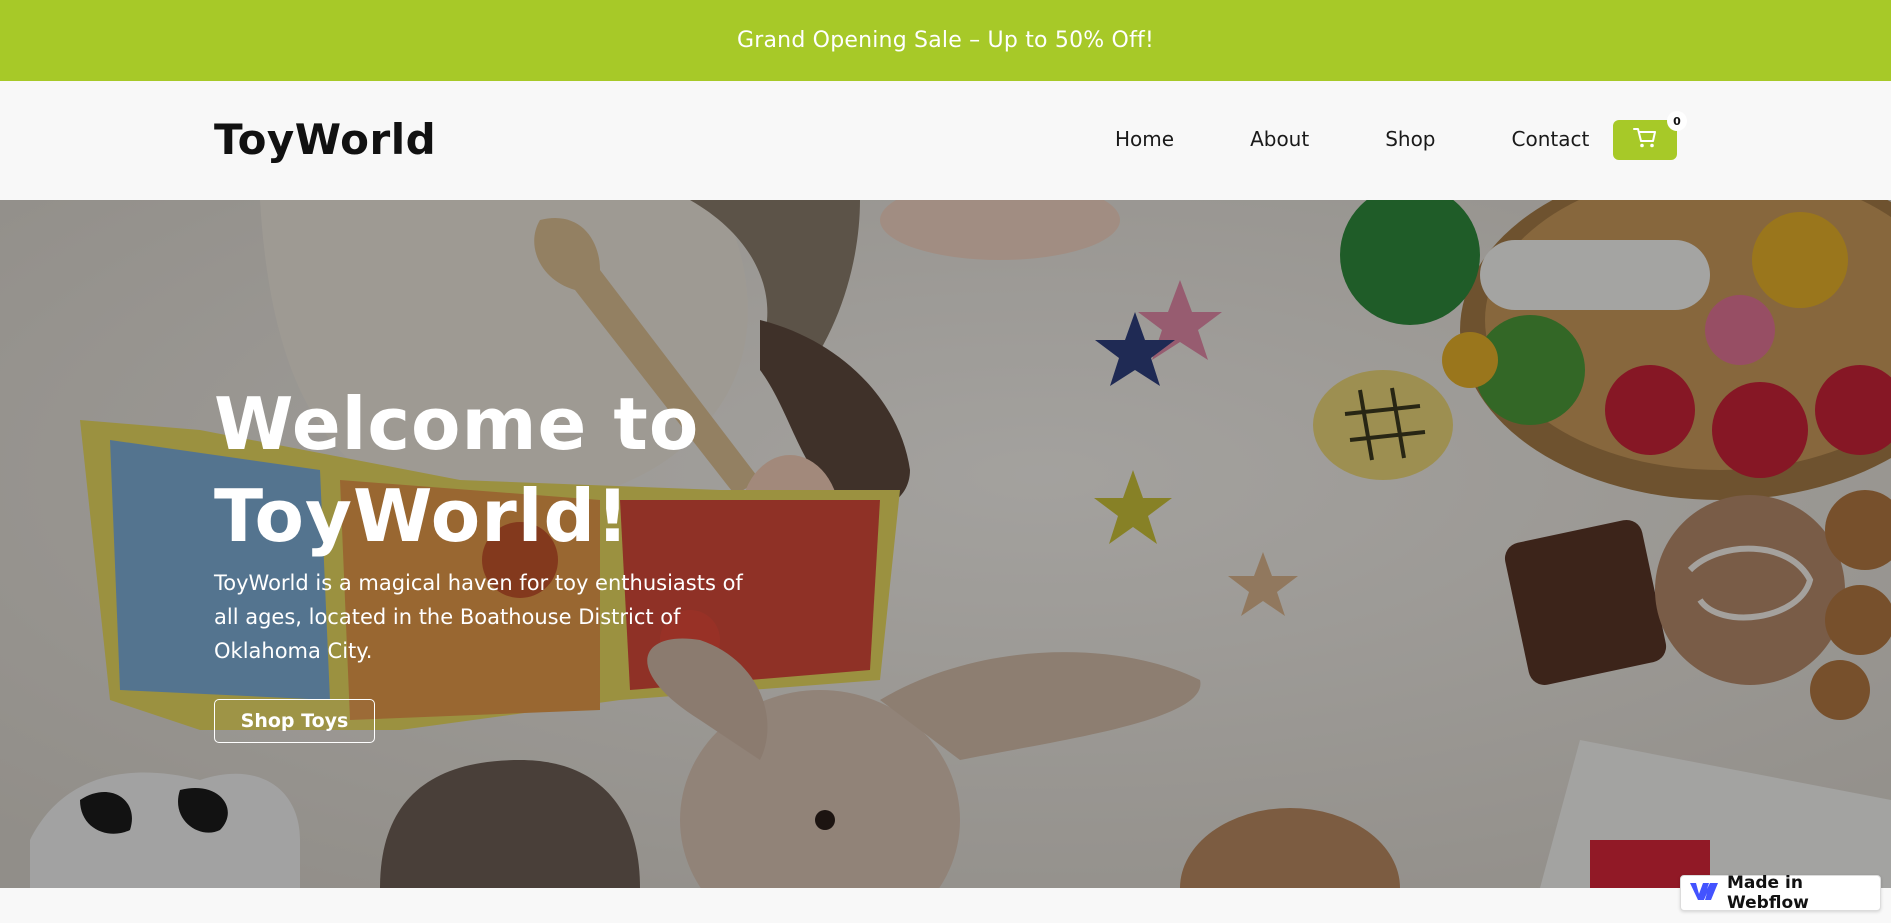 Image resolution: width=1891 pixels, height=923 pixels. I want to click on hero-title-line1: Welcome to, so click(457, 424).